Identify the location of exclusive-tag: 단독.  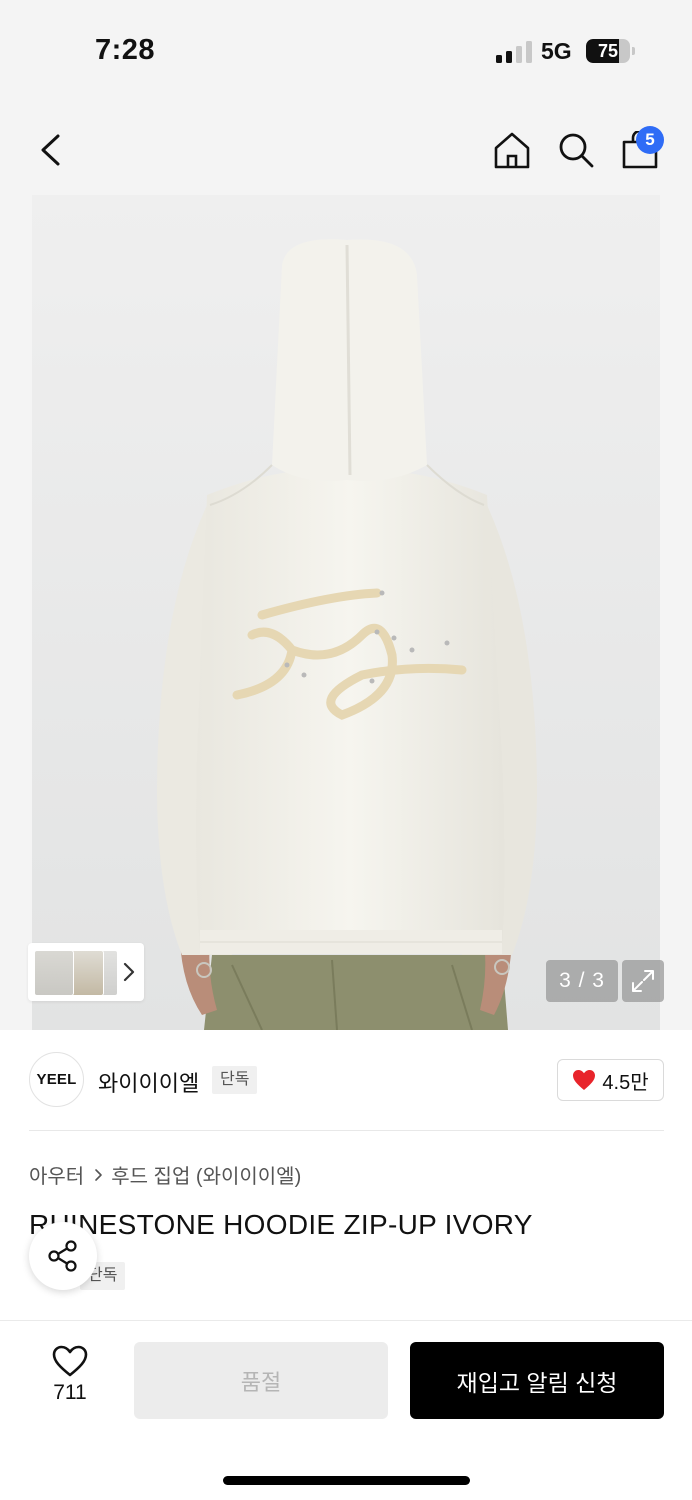
(235, 1080).